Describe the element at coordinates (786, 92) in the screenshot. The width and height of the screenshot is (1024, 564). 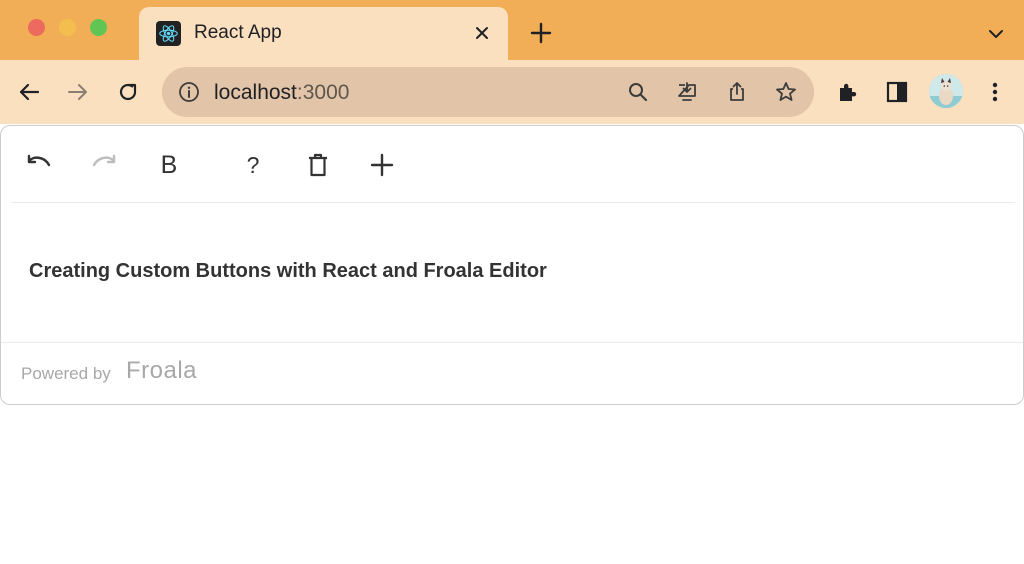
I see `bookmark-star-icon` at that location.